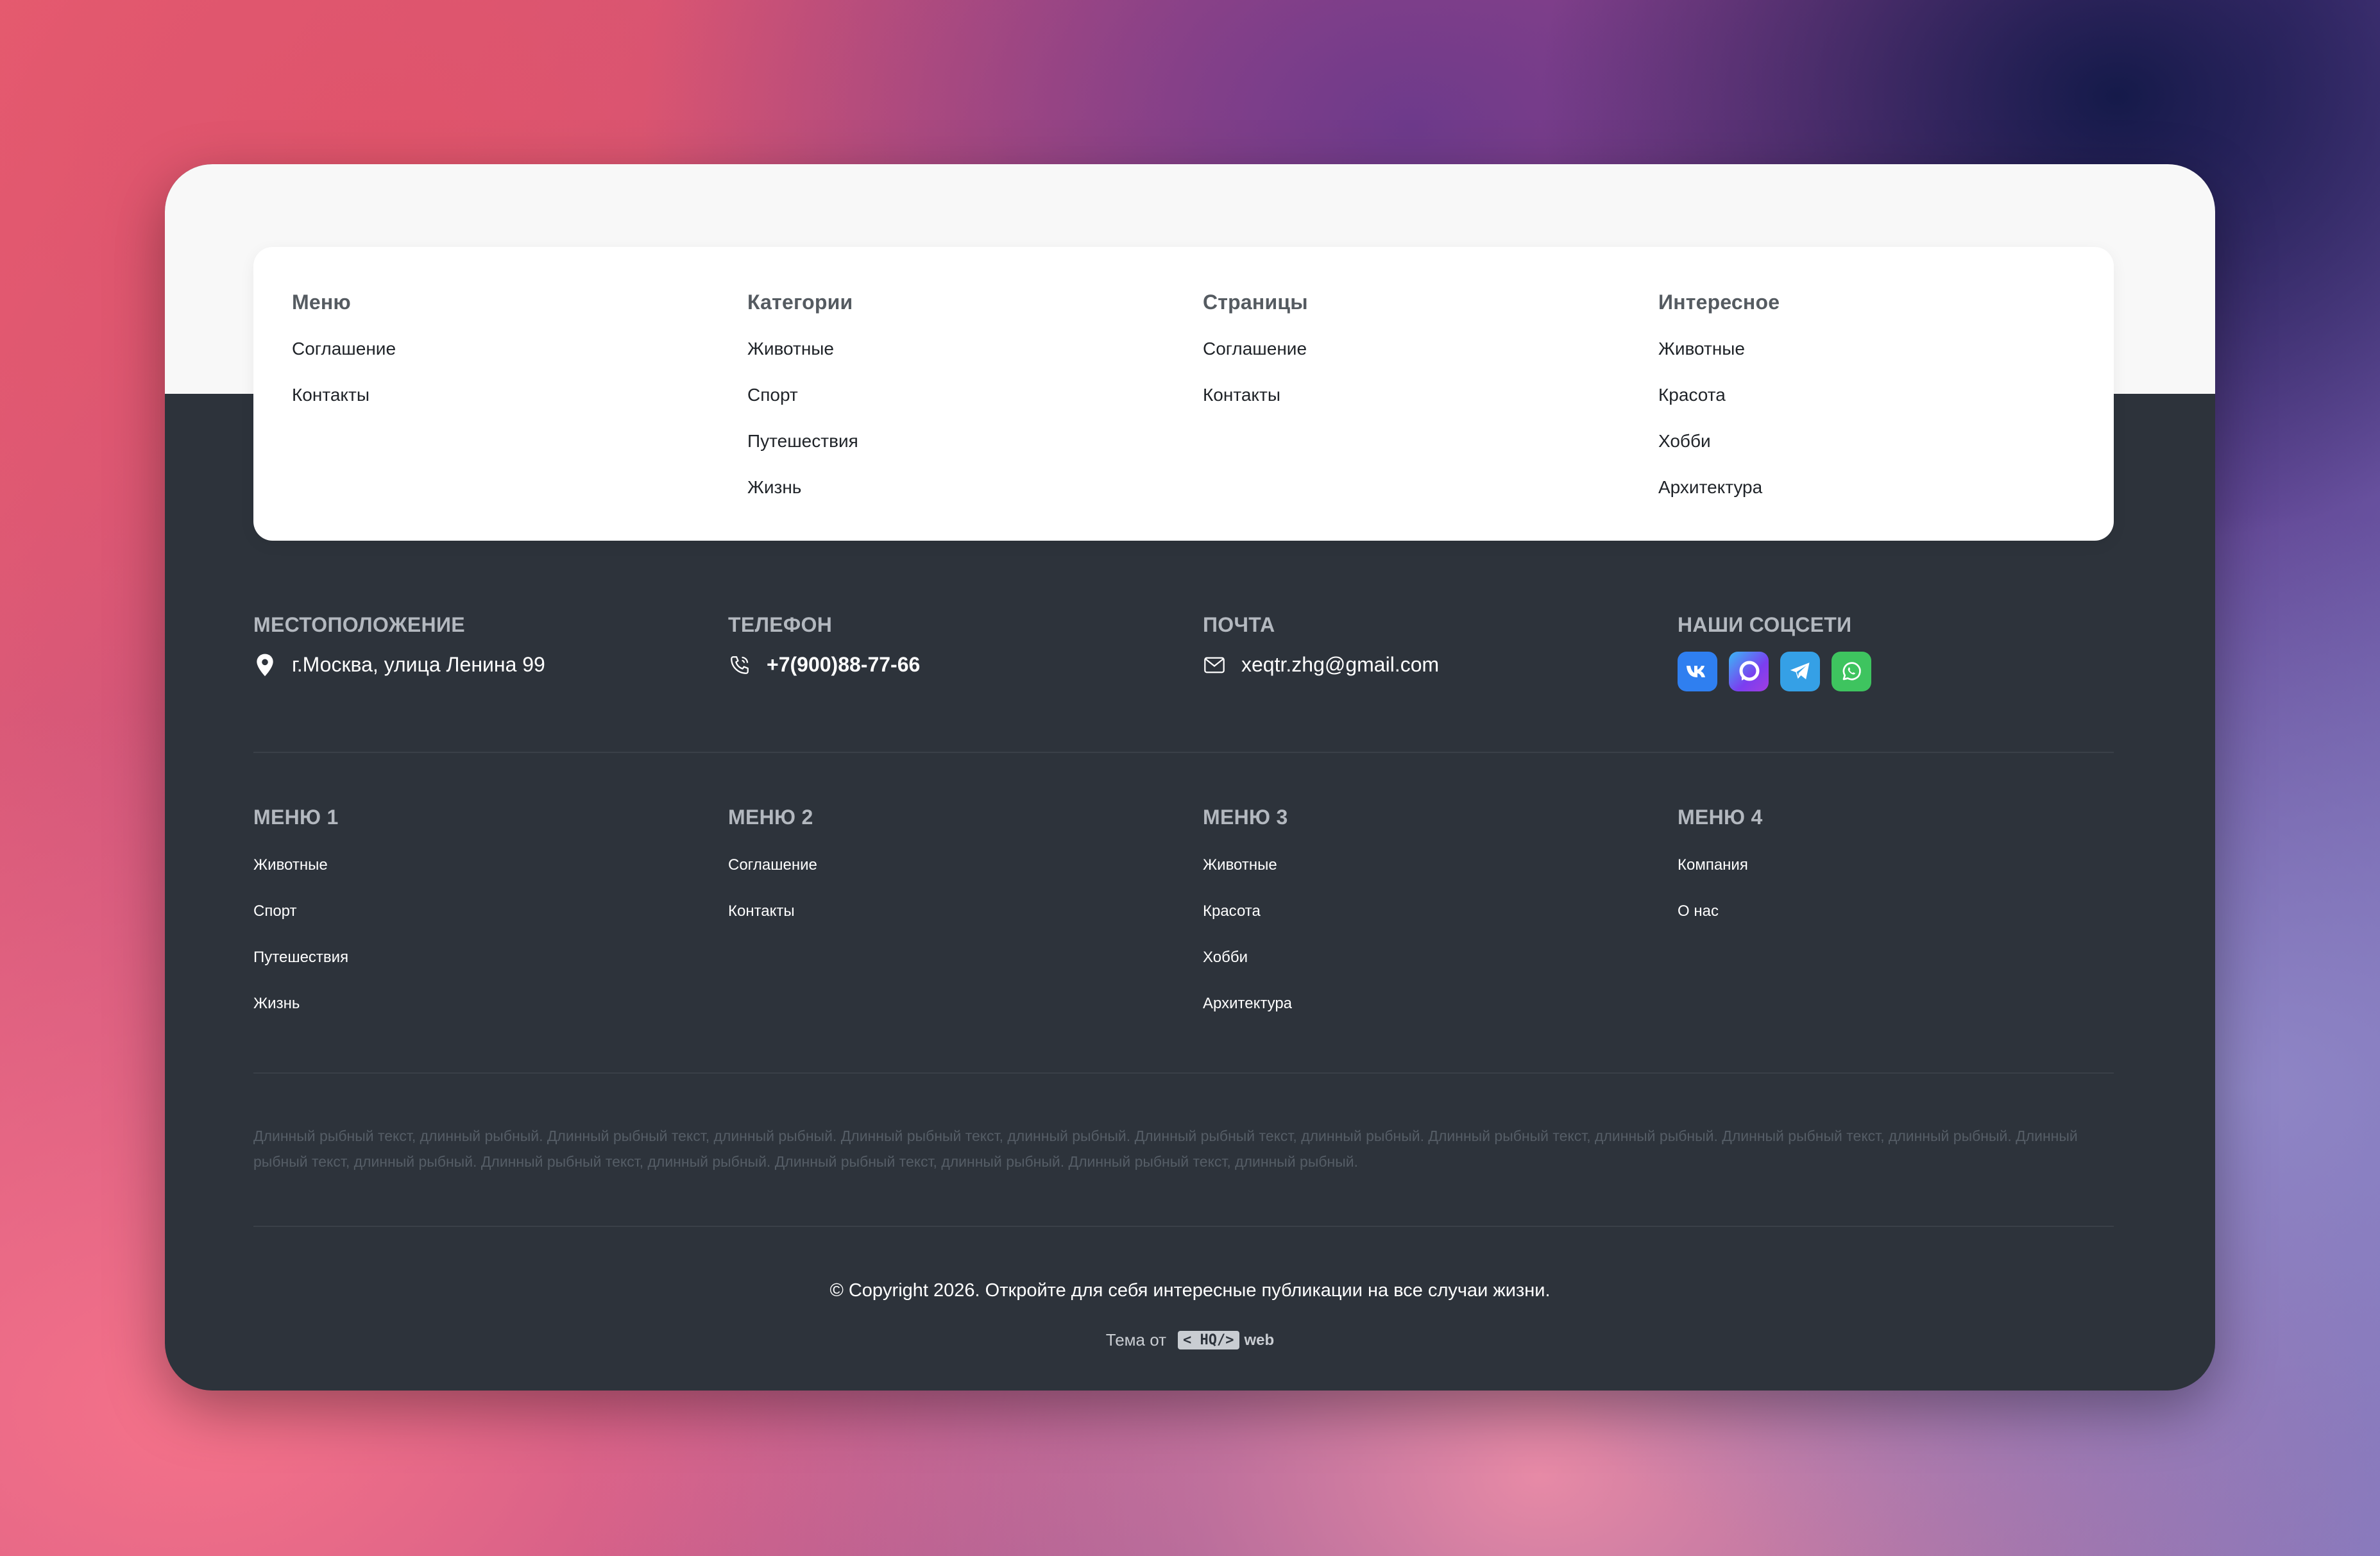 The width and height of the screenshot is (2380, 1556). I want to click on menu-link-travel: Путешествия, so click(802, 453).